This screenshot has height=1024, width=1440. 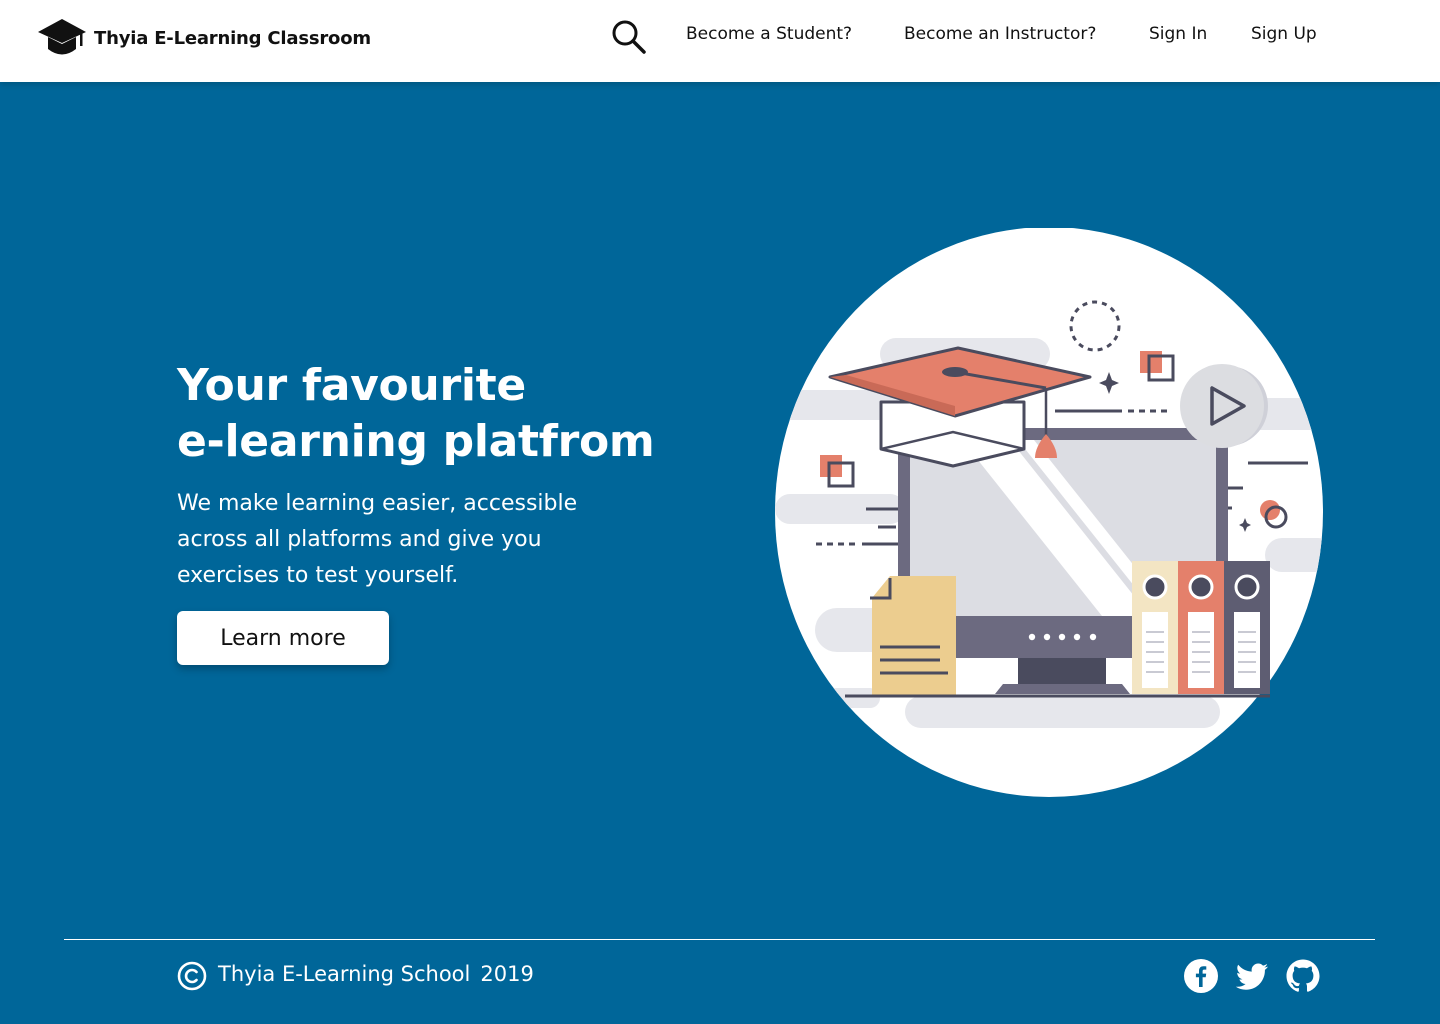 I want to click on hero-title-line-1: Your favourite, so click(x=351, y=385).